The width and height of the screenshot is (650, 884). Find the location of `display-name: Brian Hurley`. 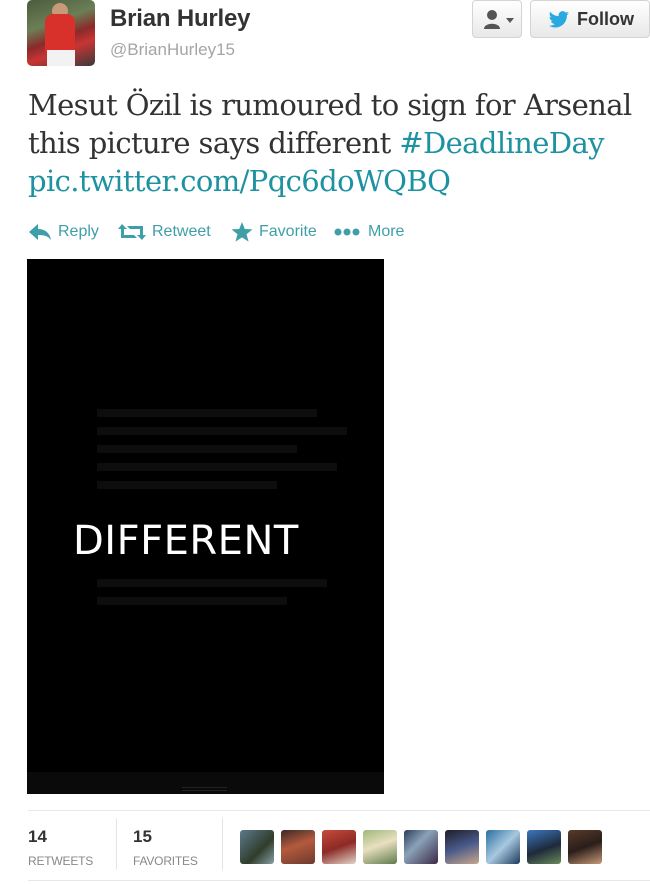

display-name: Brian Hurley is located at coordinates (180, 19).